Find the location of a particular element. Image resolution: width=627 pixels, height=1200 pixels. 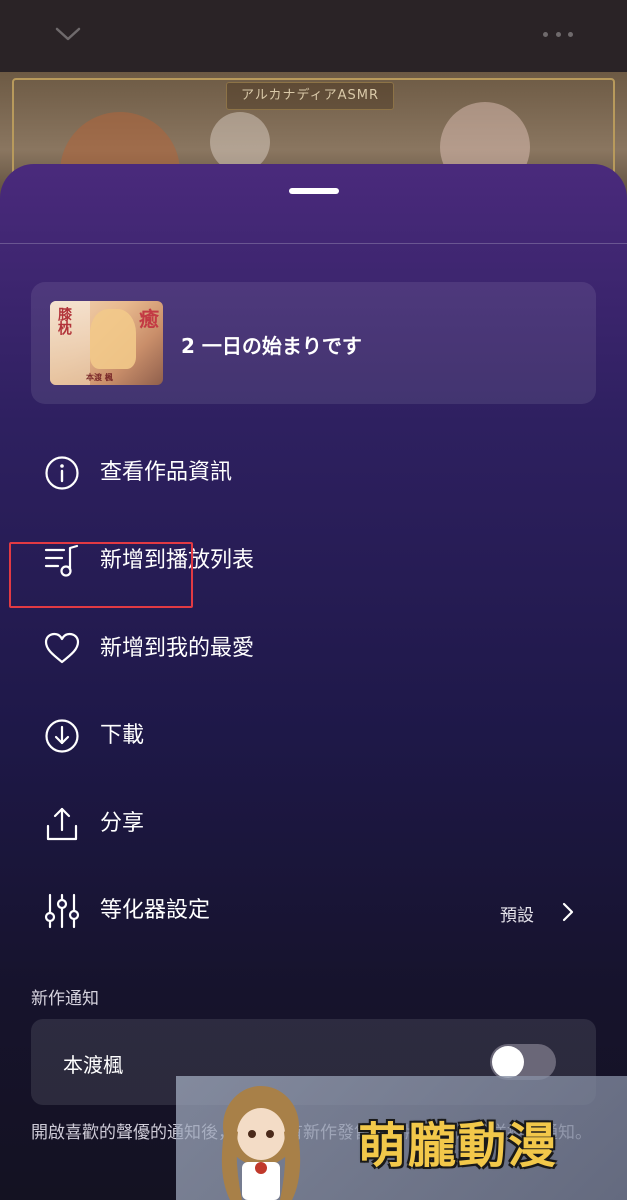

menu-label-share: 分享 is located at coordinates (122, 823).